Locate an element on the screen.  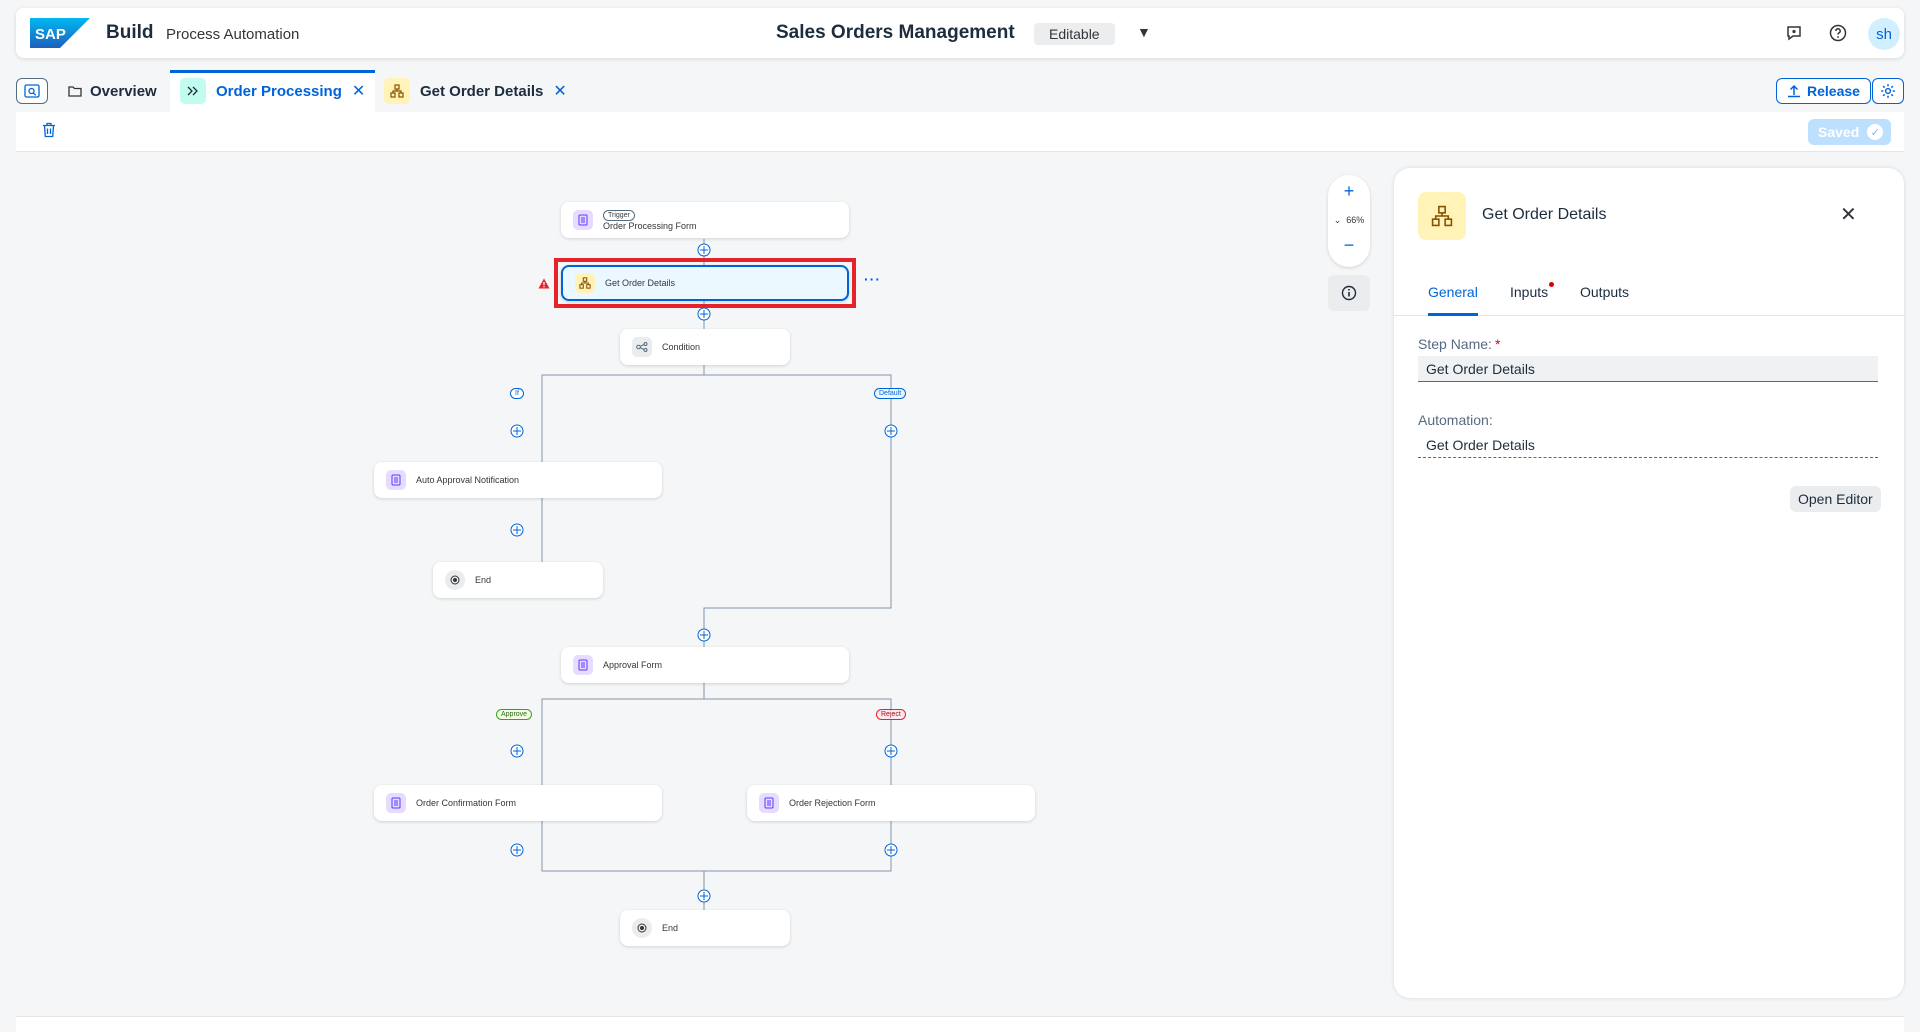
caret-down-icon: ▼ is located at coordinates (1144, 32).